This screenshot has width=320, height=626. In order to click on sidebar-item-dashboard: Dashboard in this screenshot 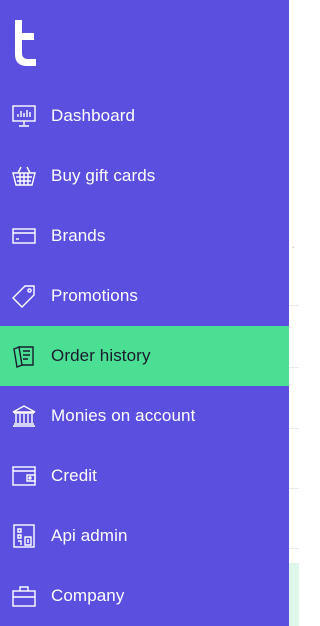, I will do `click(144, 116)`.